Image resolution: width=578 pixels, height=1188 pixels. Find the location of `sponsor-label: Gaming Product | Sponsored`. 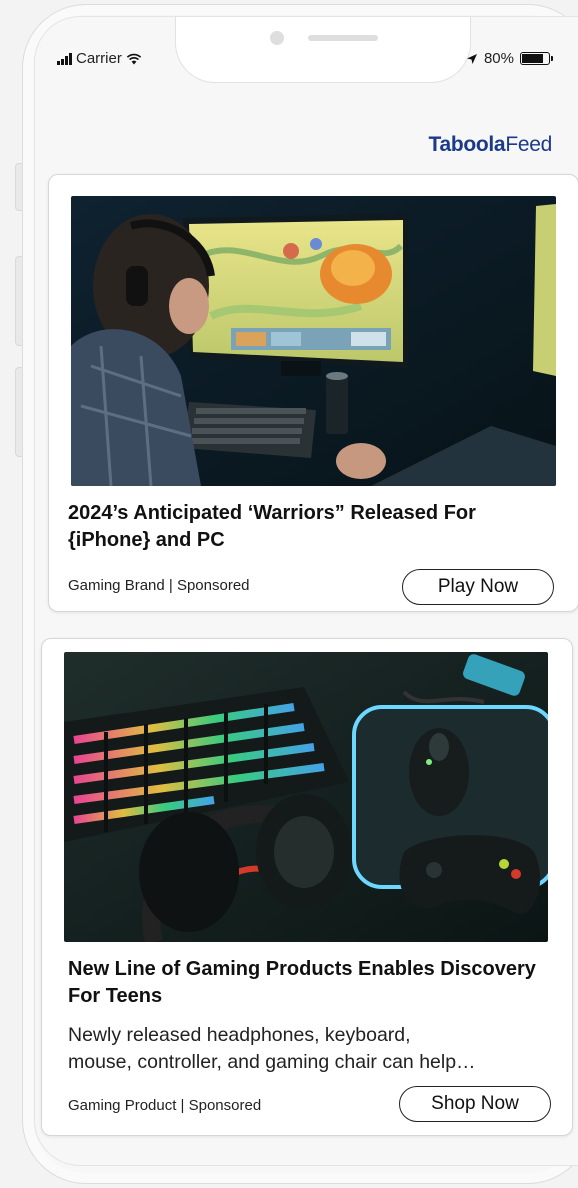

sponsor-label: Gaming Product | Sponsored is located at coordinates (165, 1105).